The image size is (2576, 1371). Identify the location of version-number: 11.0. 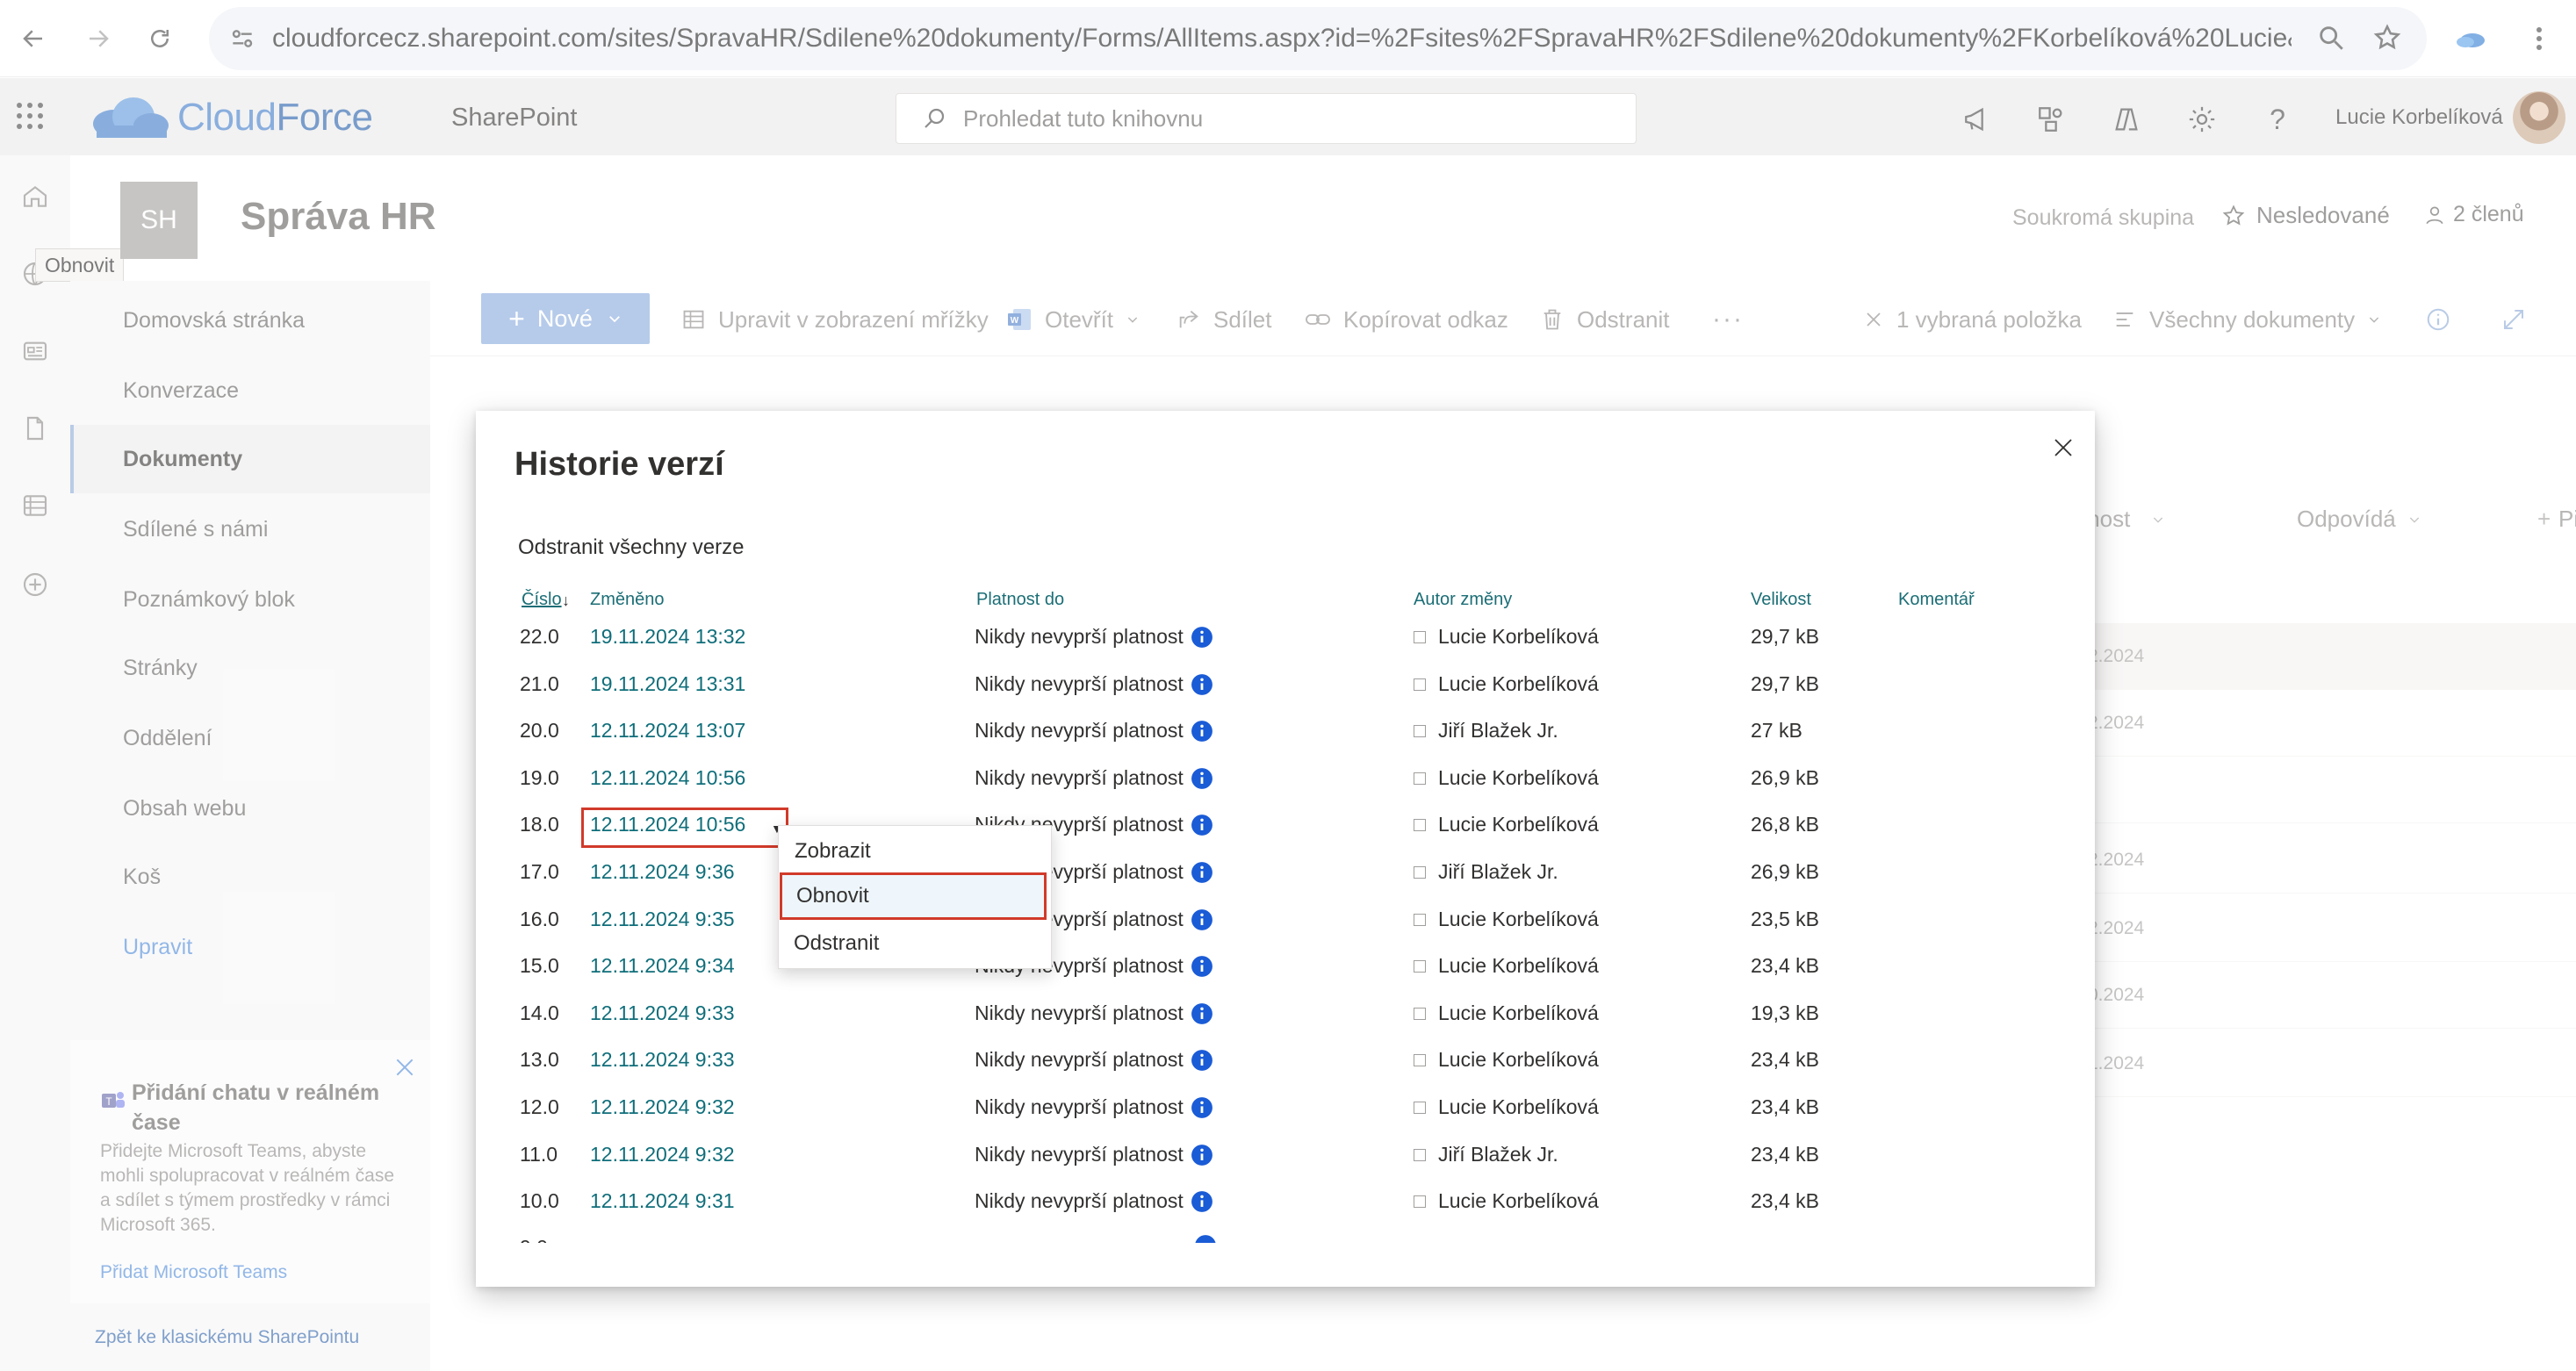
(539, 1154).